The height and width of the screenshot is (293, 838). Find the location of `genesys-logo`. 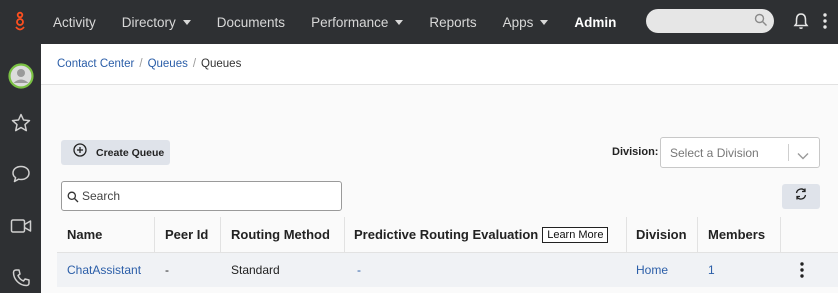

genesys-logo is located at coordinates (20, 22).